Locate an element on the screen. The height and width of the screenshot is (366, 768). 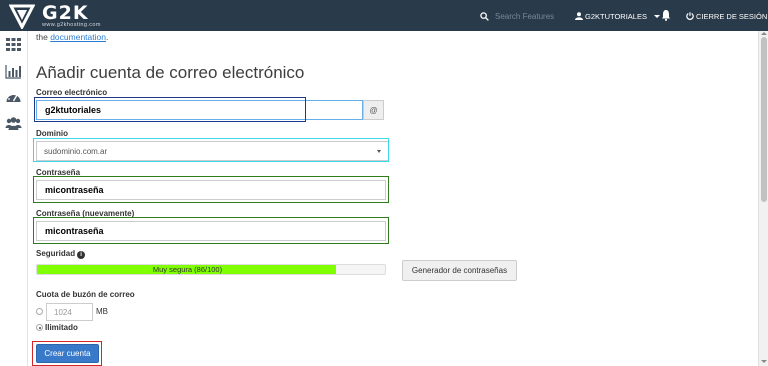
quota-unlimited-label: Ilimitado is located at coordinates (61, 327).